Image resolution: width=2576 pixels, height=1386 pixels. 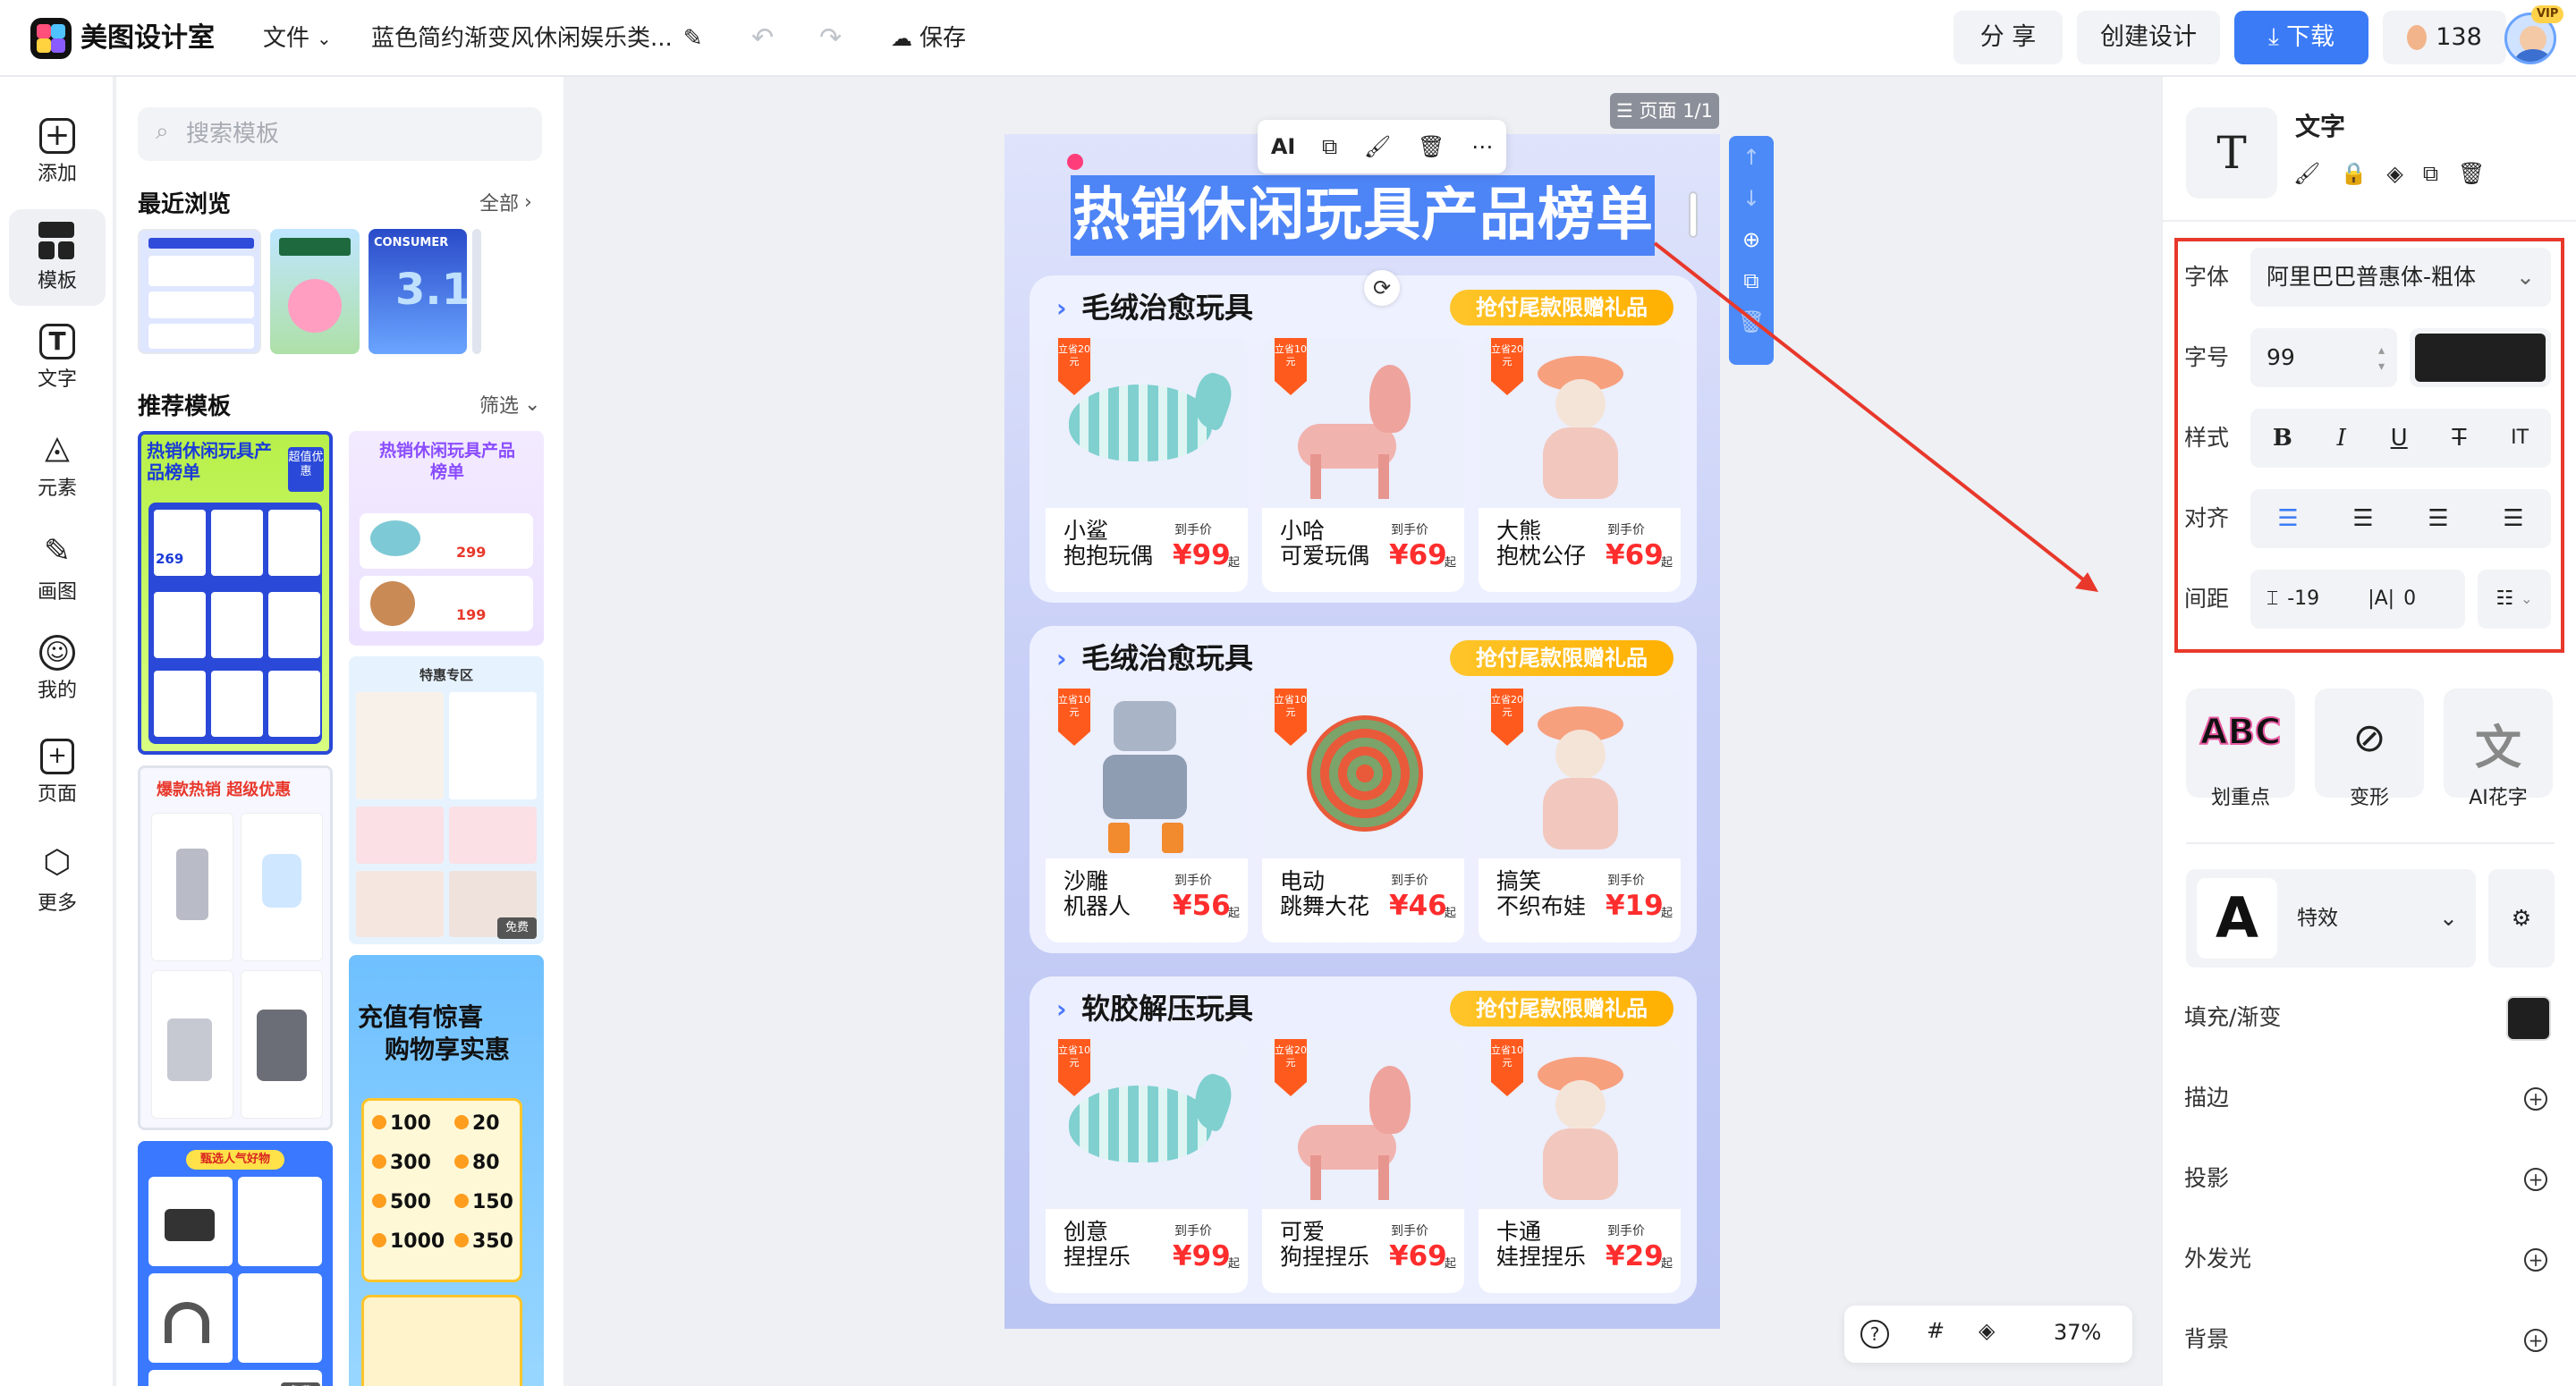 I want to click on product-card: 立省20元 可爱 狗捏捏乐 到手价 ¥69 起, so click(x=1363, y=1166).